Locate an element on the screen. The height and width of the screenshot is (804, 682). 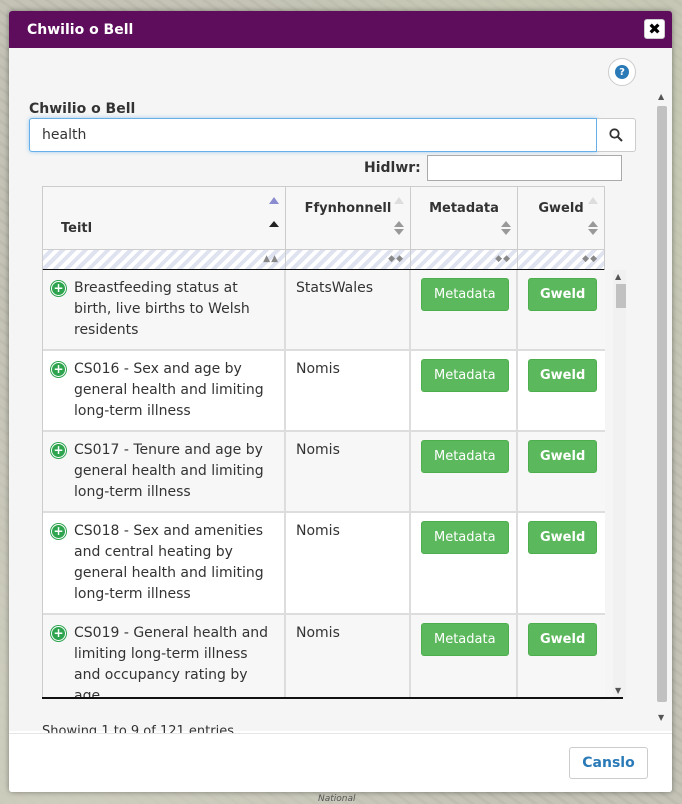
filter-label: Hidlwr: is located at coordinates (392, 168).